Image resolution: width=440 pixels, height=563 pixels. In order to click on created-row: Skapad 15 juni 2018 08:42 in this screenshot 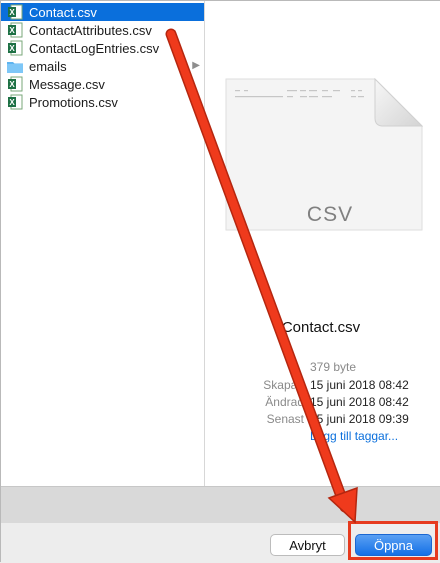, I will do `click(321, 385)`.